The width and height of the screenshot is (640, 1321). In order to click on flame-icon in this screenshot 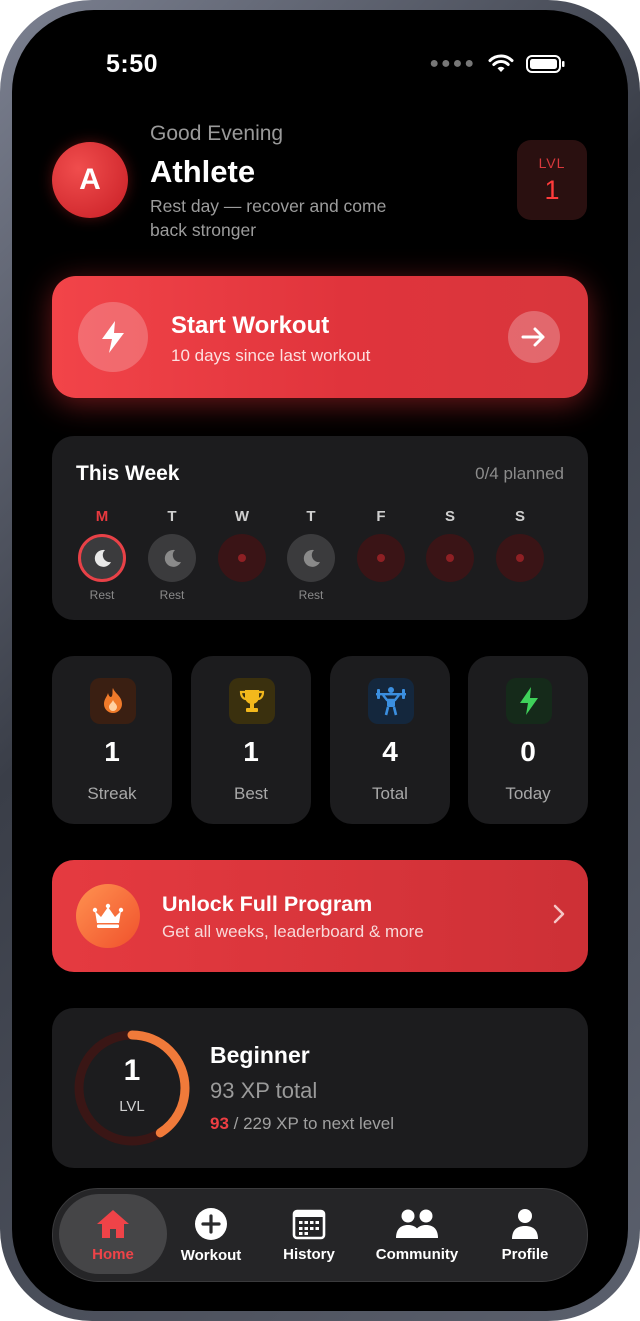, I will do `click(113, 700)`.